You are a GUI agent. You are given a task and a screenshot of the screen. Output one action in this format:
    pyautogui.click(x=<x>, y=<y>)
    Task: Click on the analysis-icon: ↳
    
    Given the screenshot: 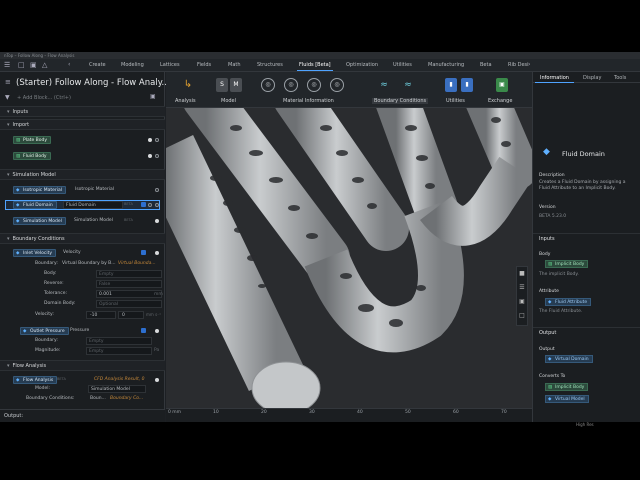 What is the action you would take?
    pyautogui.click(x=188, y=85)
    